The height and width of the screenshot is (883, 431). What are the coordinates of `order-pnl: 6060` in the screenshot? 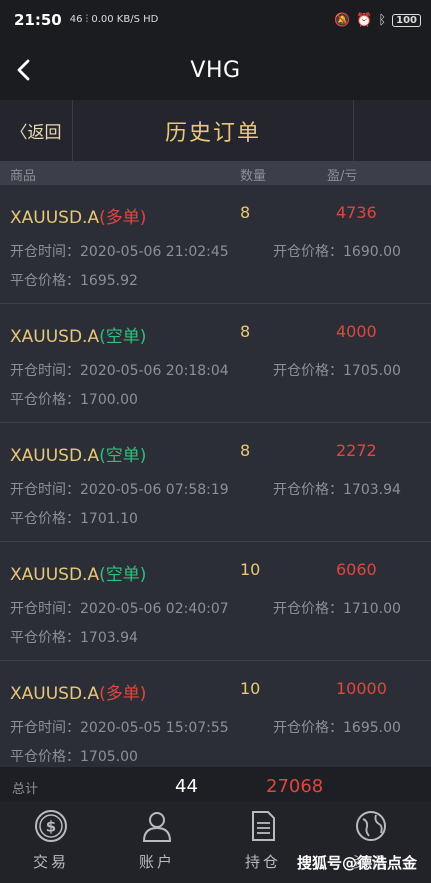 It's located at (356, 569).